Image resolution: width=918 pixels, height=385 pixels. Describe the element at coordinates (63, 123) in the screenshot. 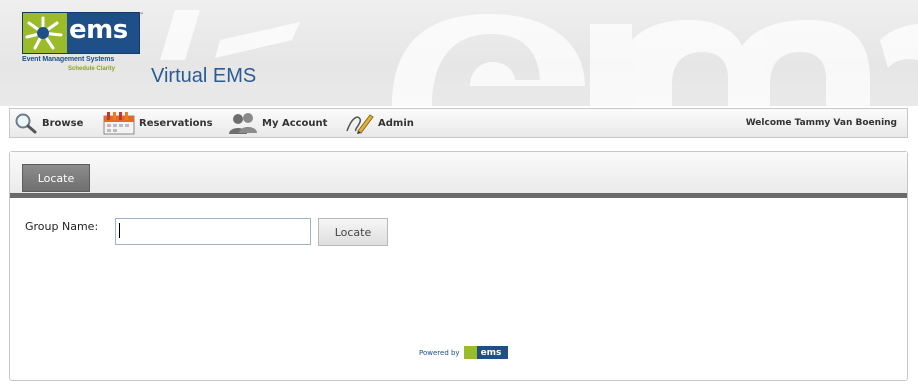

I see `nav-browse-label: Browse` at that location.